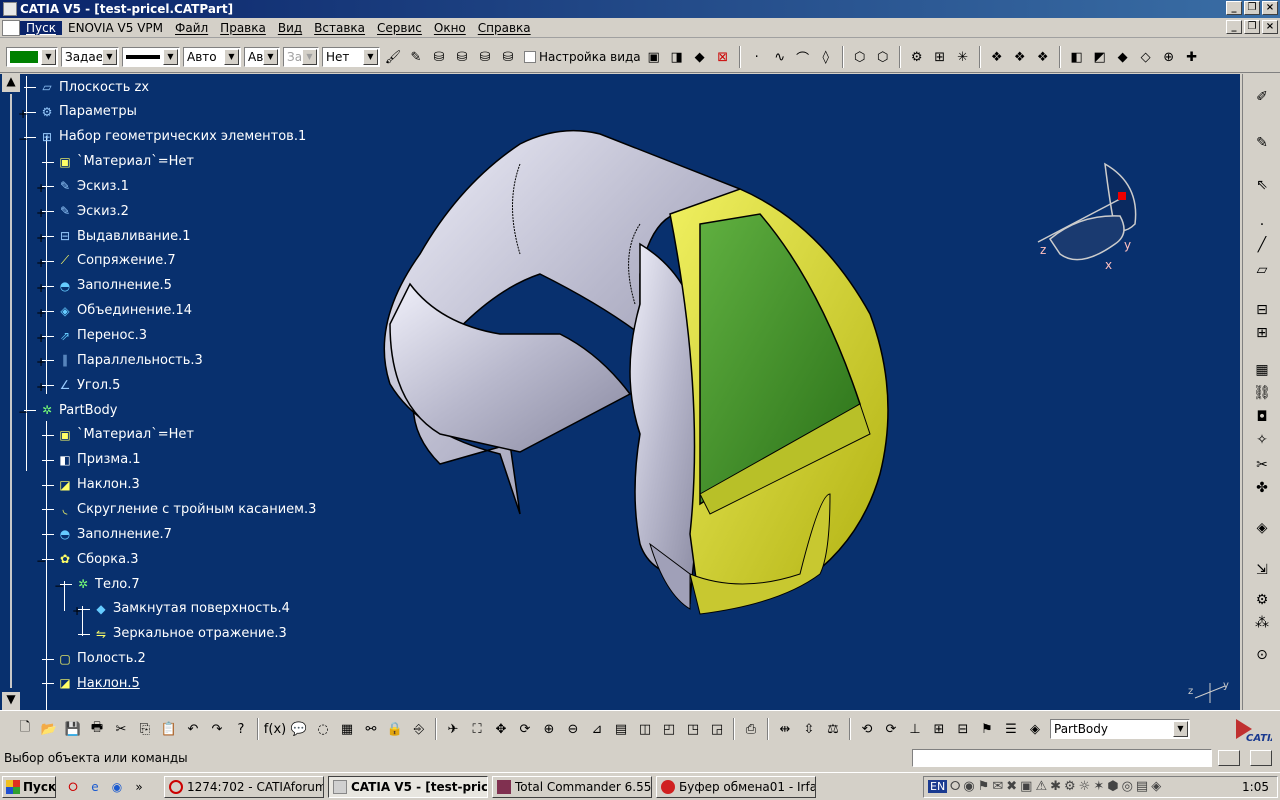  Describe the element at coordinates (139, 787) in the screenshot. I see `more-icon: »` at that location.